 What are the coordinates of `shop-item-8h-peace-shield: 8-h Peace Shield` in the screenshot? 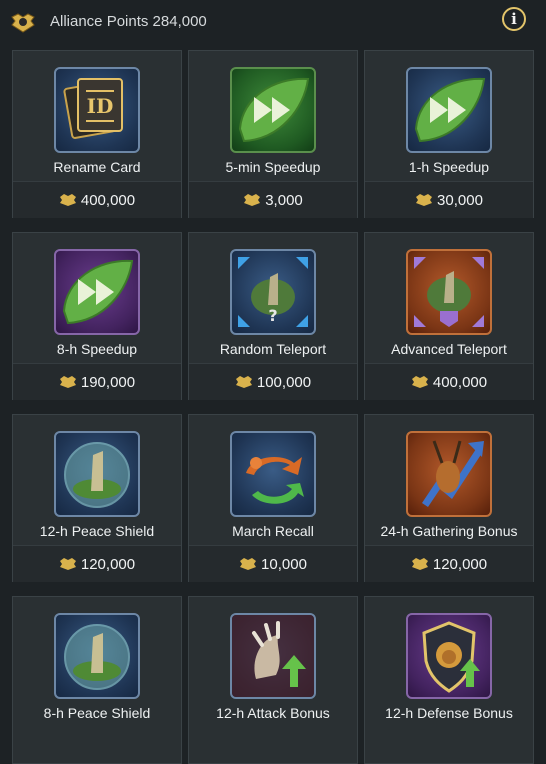 It's located at (97, 680).